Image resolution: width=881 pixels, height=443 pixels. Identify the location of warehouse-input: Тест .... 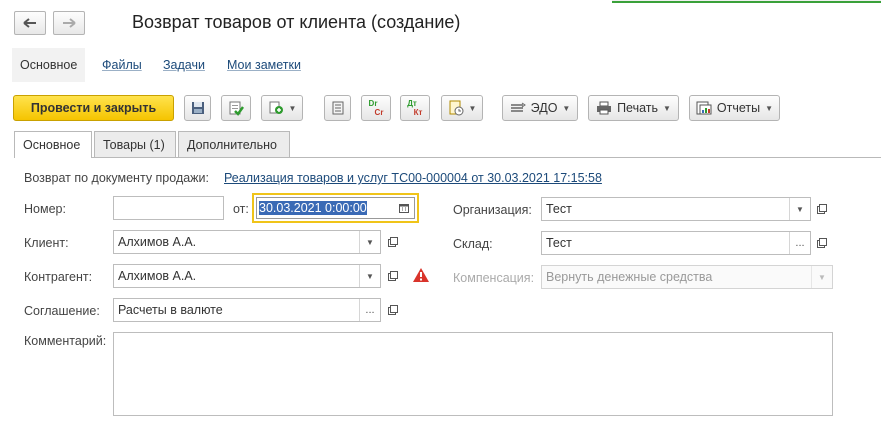
(676, 243).